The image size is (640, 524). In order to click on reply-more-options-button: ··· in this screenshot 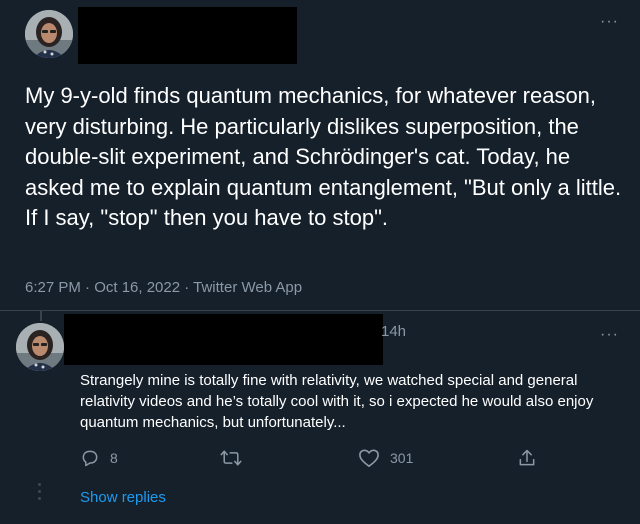, I will do `click(609, 335)`.